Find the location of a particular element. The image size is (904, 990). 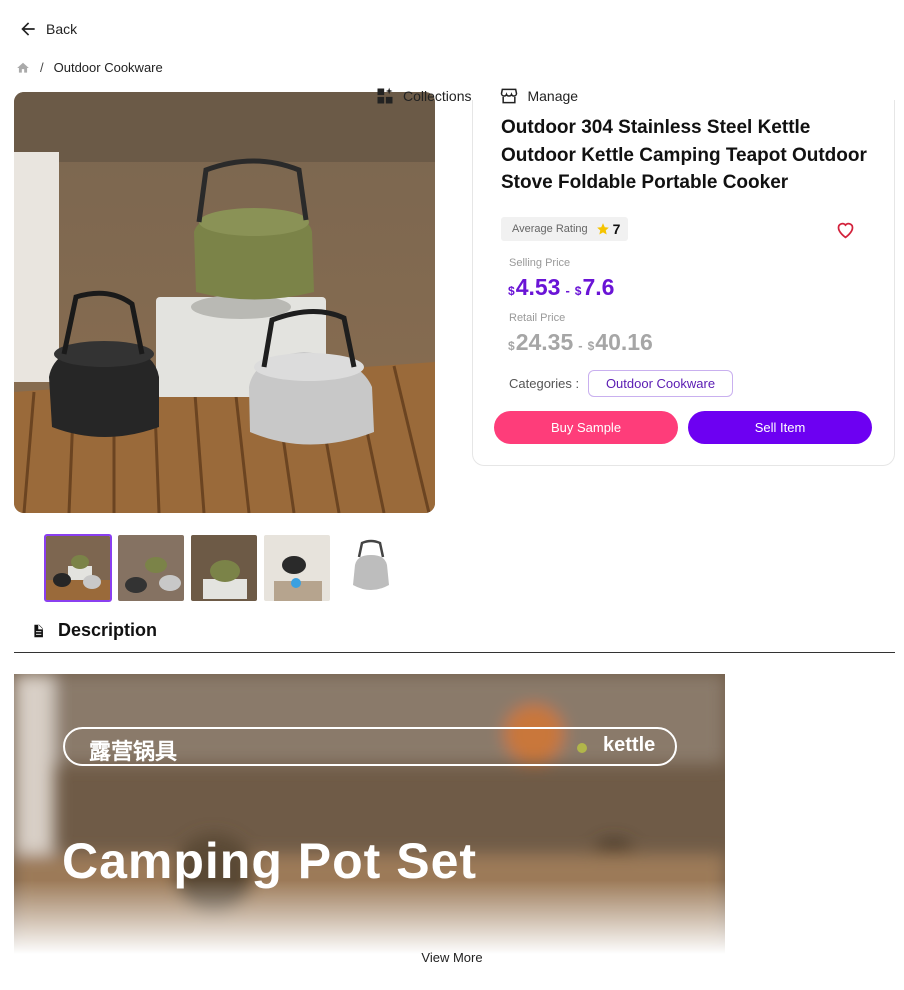

collections-button: Collections is located at coordinates (423, 96).